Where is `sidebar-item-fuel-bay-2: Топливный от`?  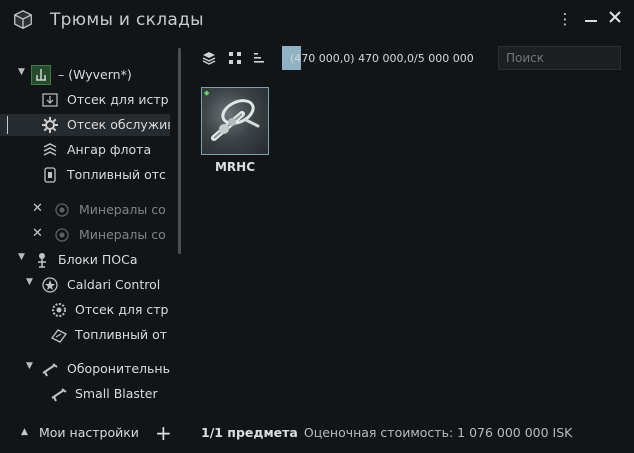
sidebar-item-fuel-bay-2: Топливный от is located at coordinates (85, 335).